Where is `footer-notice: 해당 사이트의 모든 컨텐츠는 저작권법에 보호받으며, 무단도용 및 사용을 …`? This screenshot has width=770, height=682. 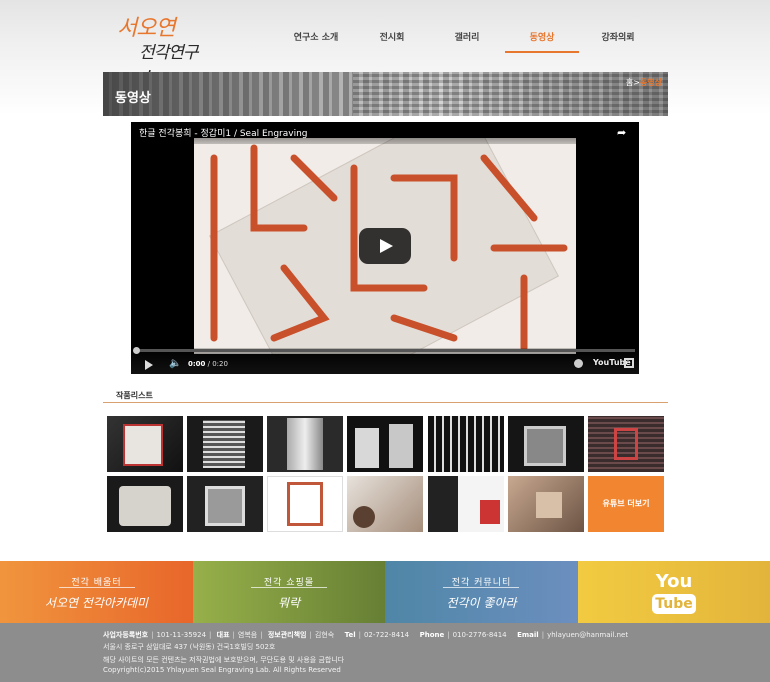 footer-notice: 해당 사이트의 모든 컨텐츠는 저작권법에 보호받으며, 무단도용 및 사용을 … is located at coordinates (224, 660).